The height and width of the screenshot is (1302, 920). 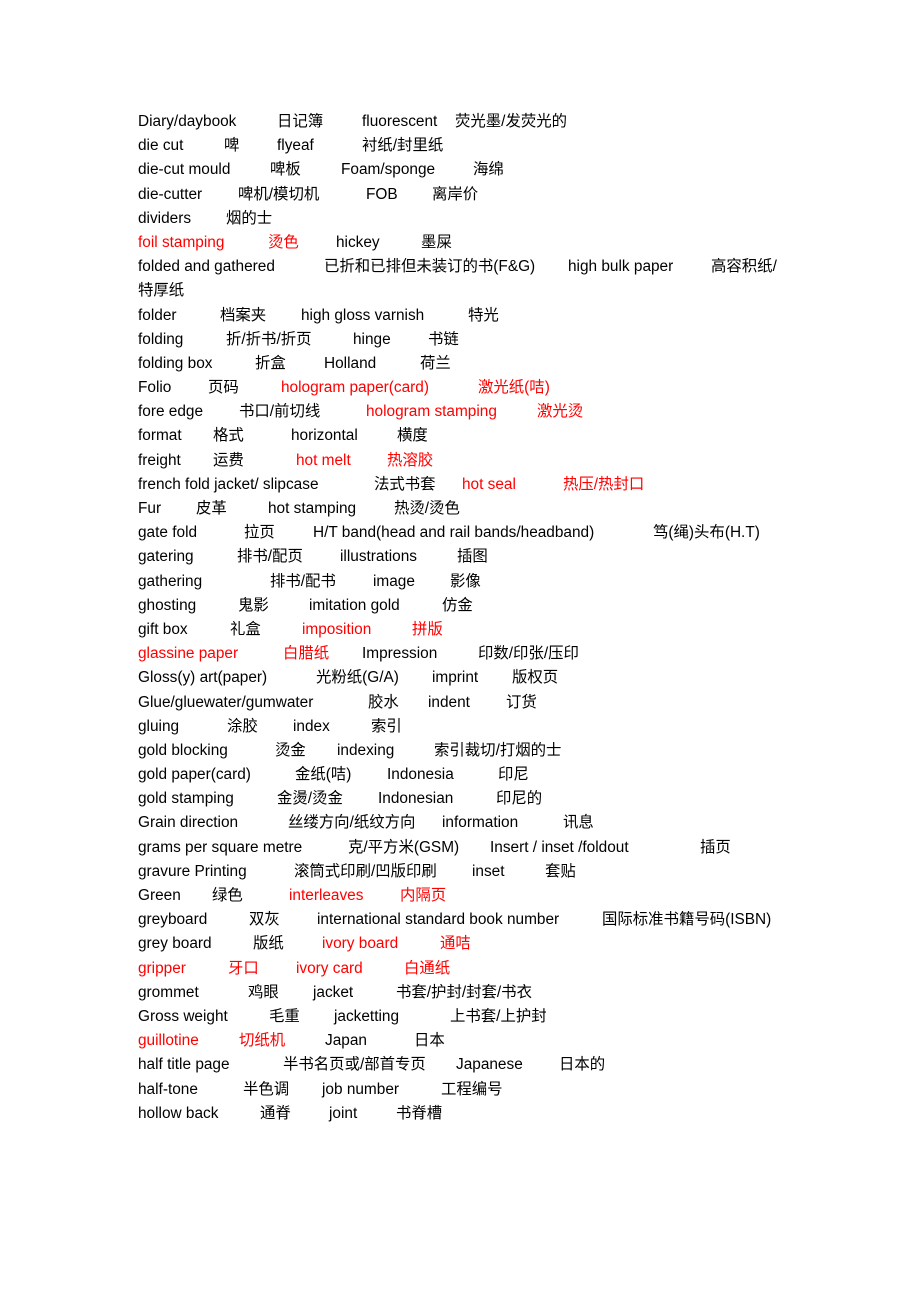 I want to click on glossary-line: die-cutter 啤机/模切机 FOB 离岸价, so click(x=460, y=195).